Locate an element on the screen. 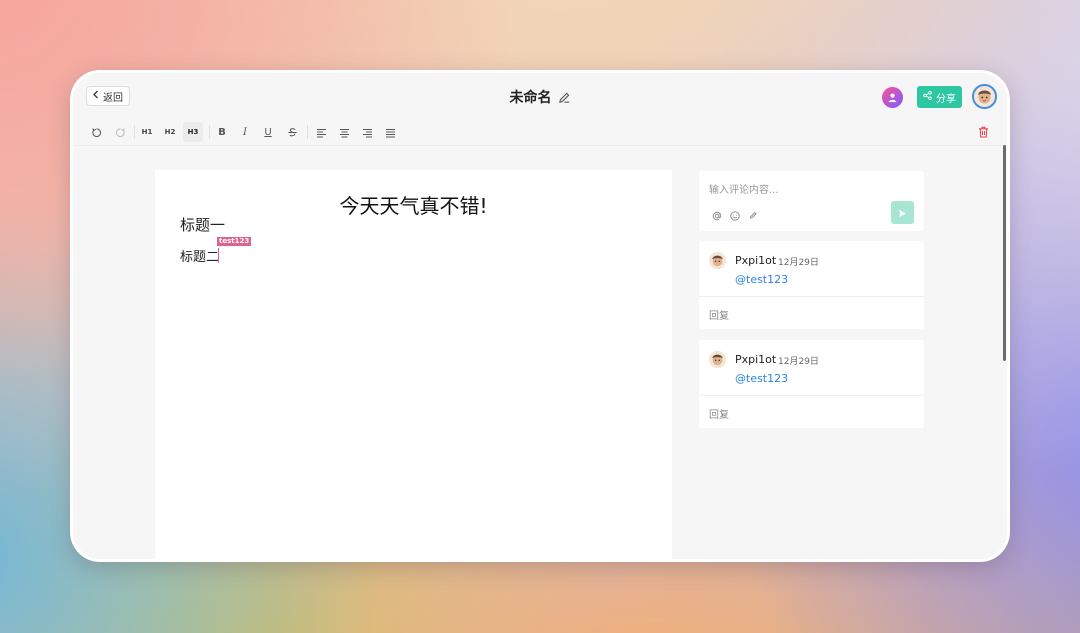  scrollbar is located at coordinates (1004, 253).